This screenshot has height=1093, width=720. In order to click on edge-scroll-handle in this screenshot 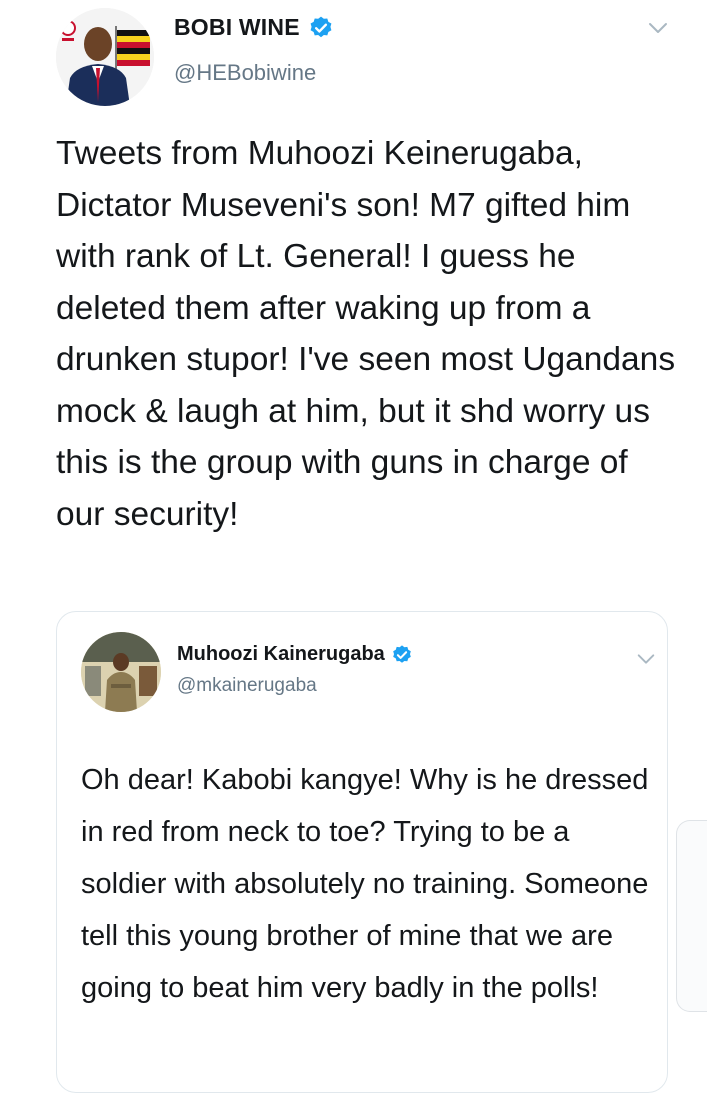, I will do `click(691, 916)`.